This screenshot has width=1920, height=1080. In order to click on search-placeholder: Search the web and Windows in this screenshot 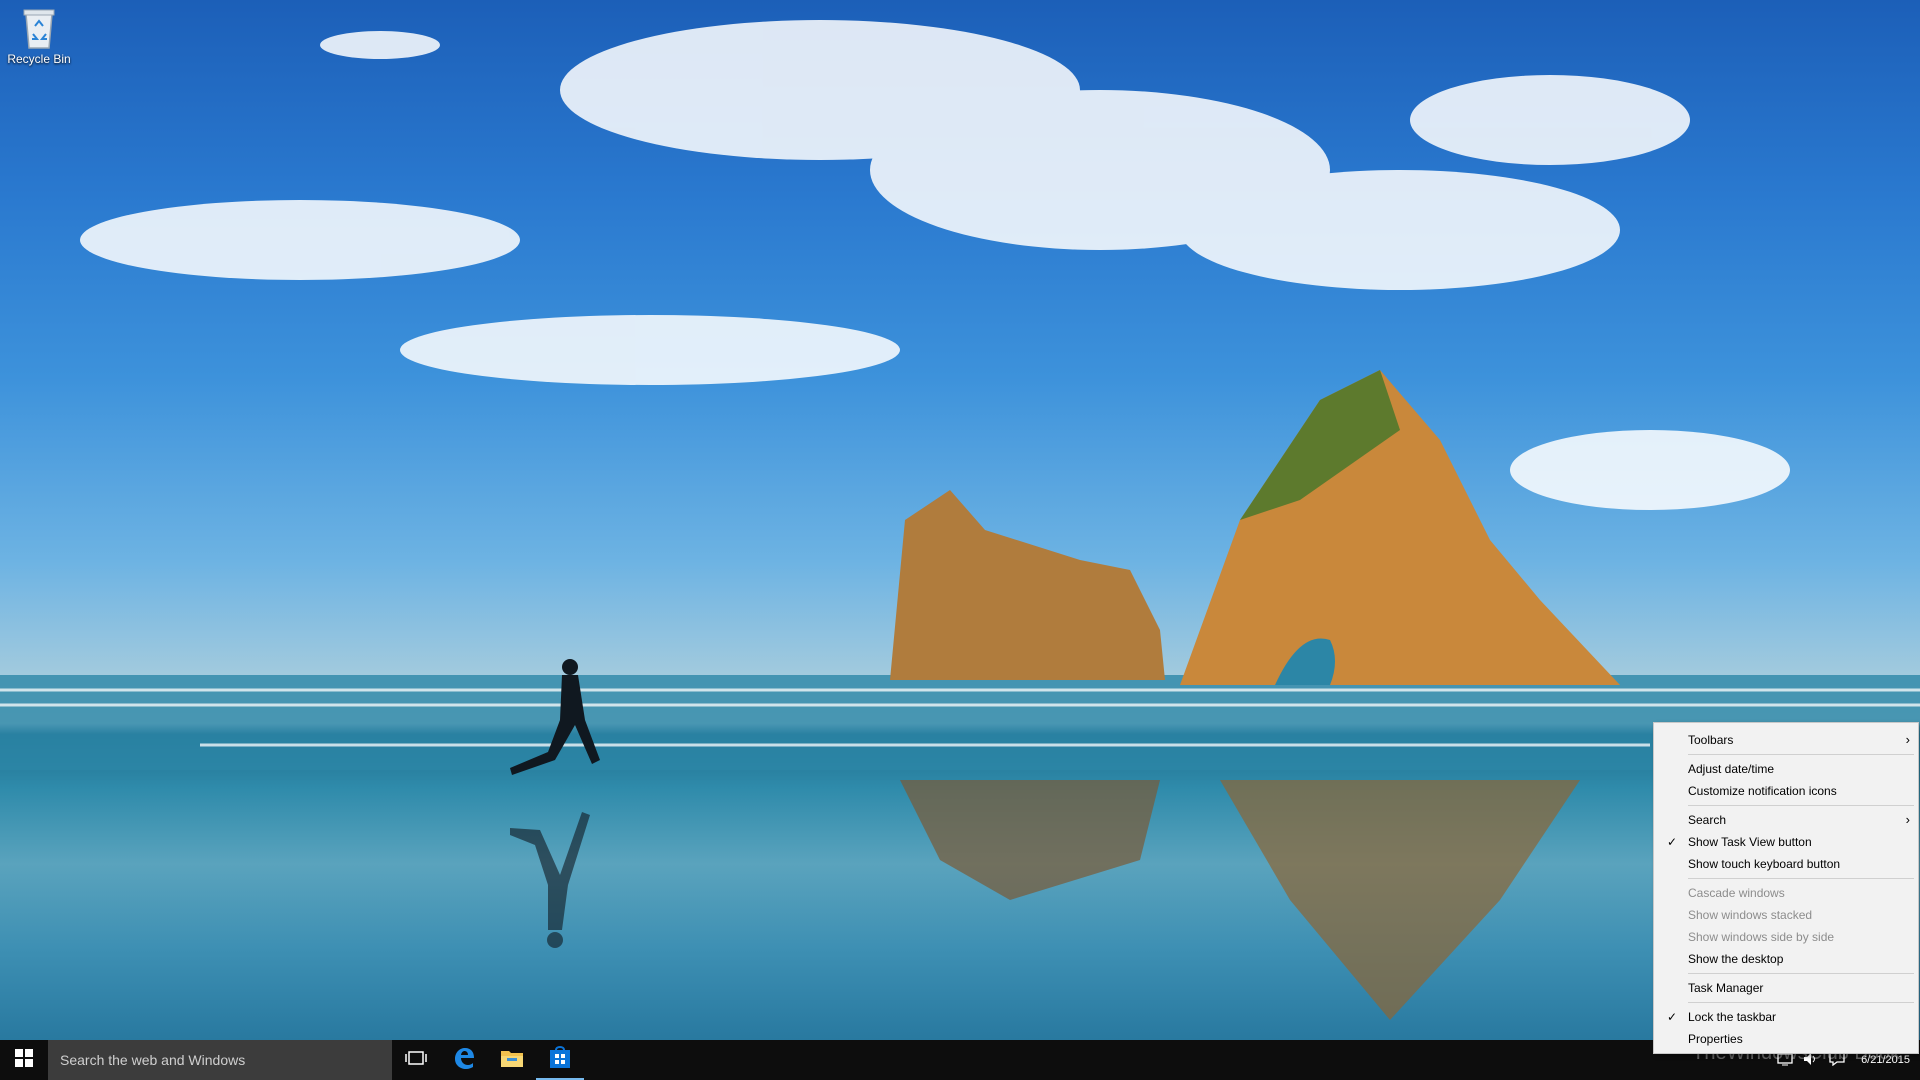, I will do `click(153, 1060)`.